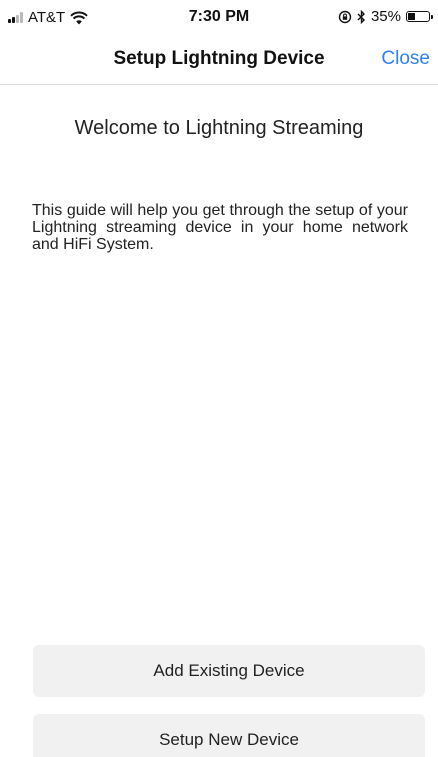  What do you see at coordinates (411, 16) in the screenshot?
I see `battery-fill` at bounding box center [411, 16].